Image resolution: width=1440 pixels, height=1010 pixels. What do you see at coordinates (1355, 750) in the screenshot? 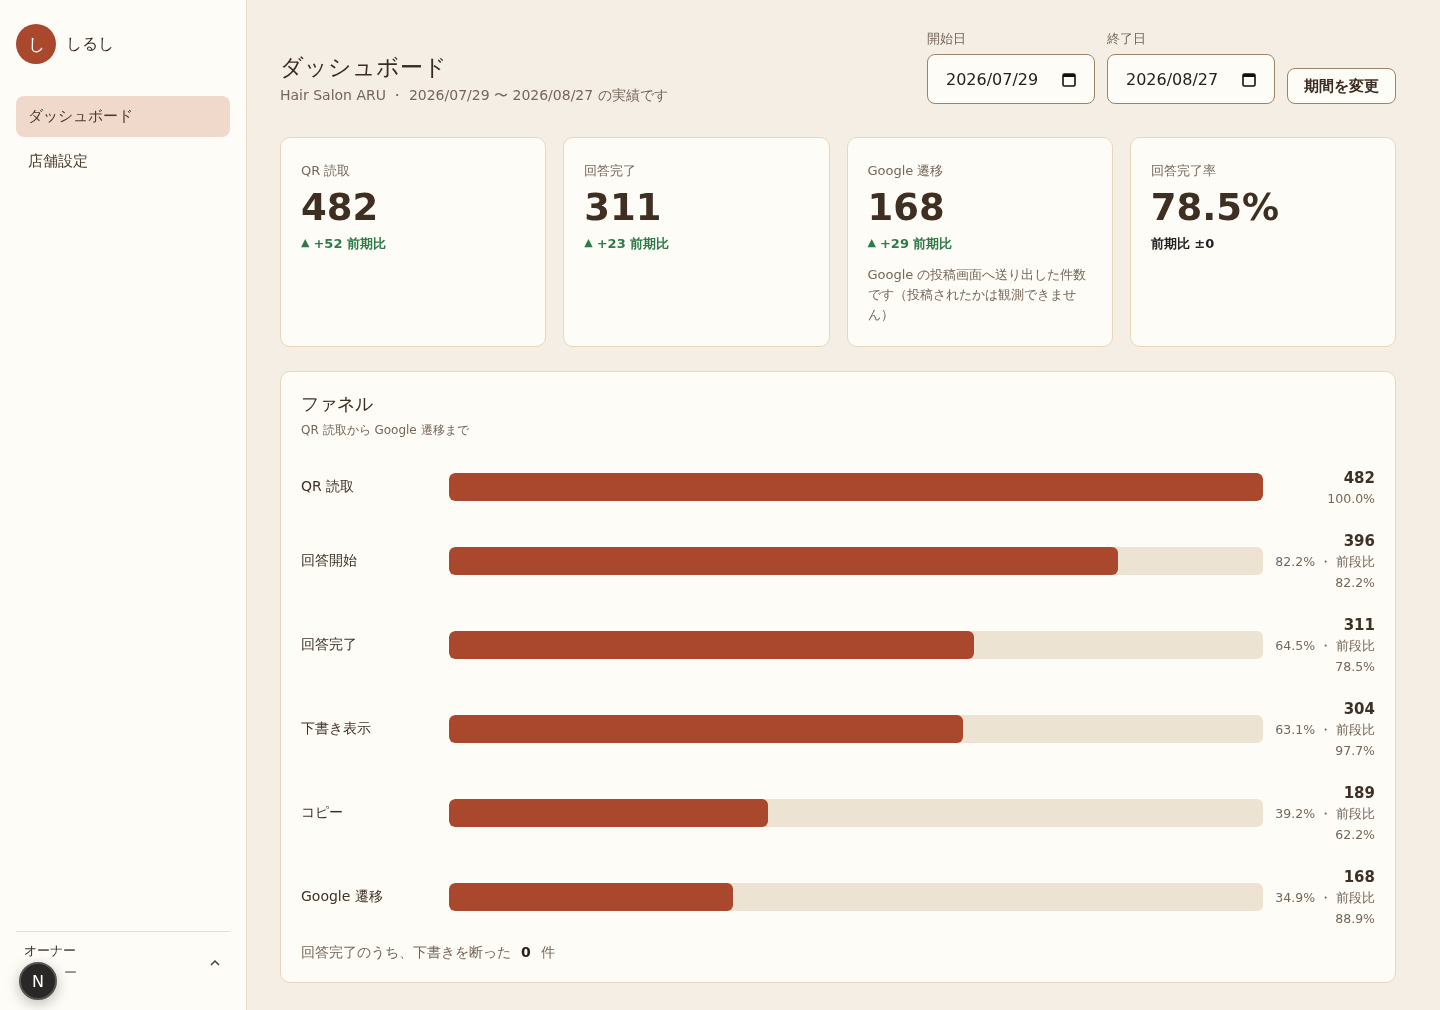
I see `step-ratio: 97.7%` at bounding box center [1355, 750].